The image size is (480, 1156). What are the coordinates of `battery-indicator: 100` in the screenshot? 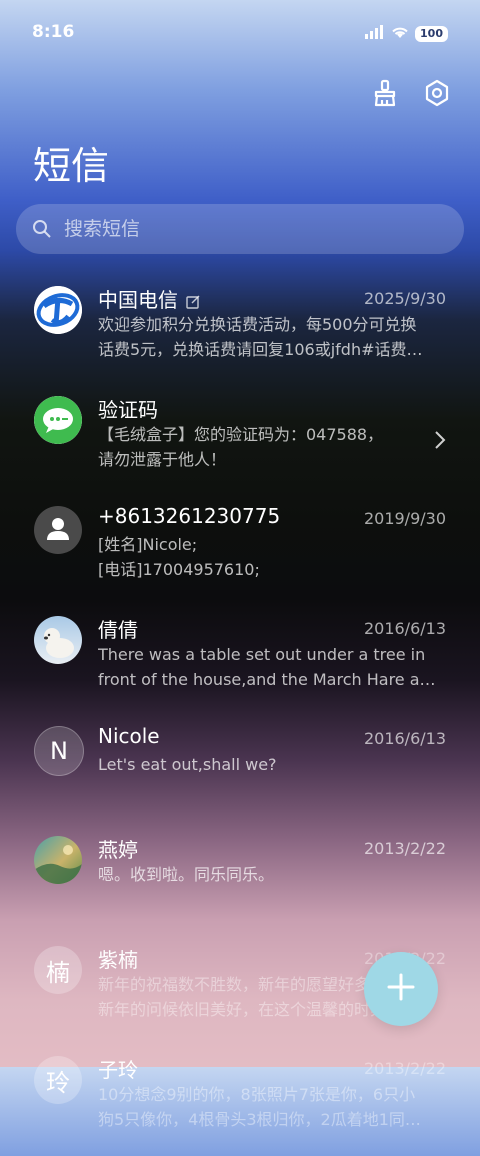 It's located at (431, 33).